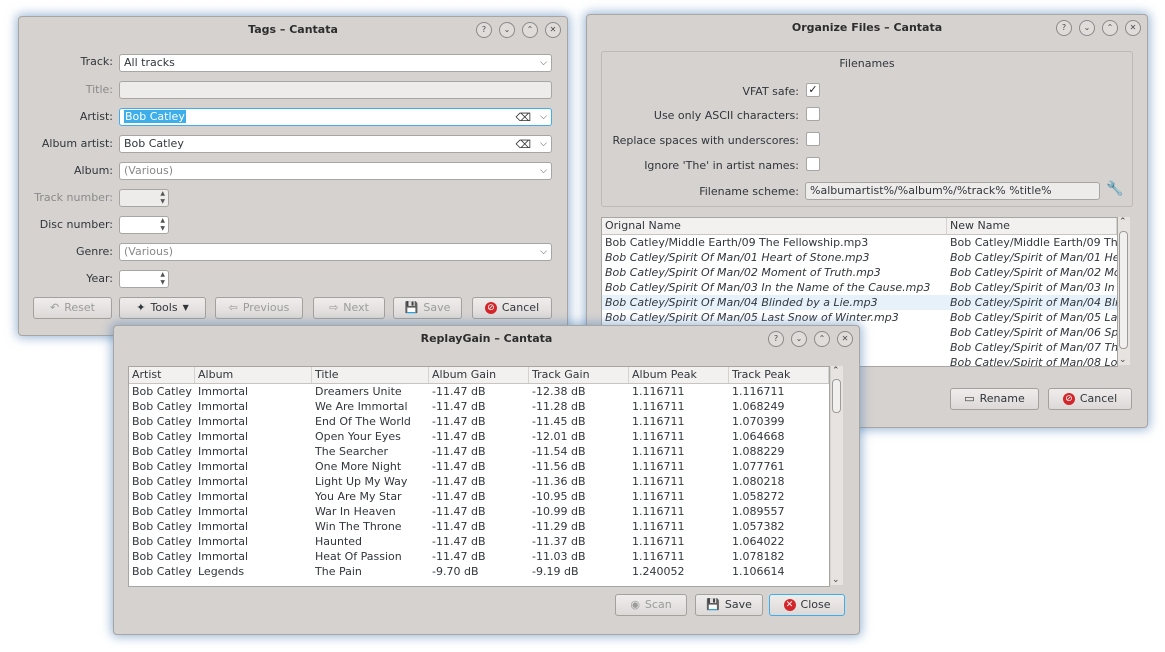  I want to click on option-label: Use only ASCII characters:, so click(726, 115).